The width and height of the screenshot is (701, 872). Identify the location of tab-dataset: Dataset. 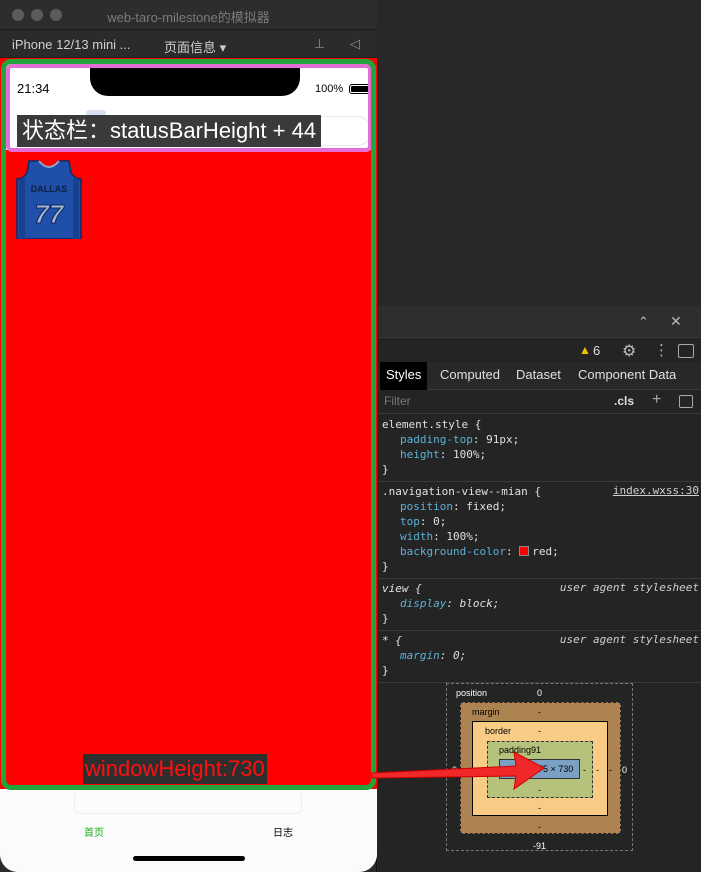
(538, 376).